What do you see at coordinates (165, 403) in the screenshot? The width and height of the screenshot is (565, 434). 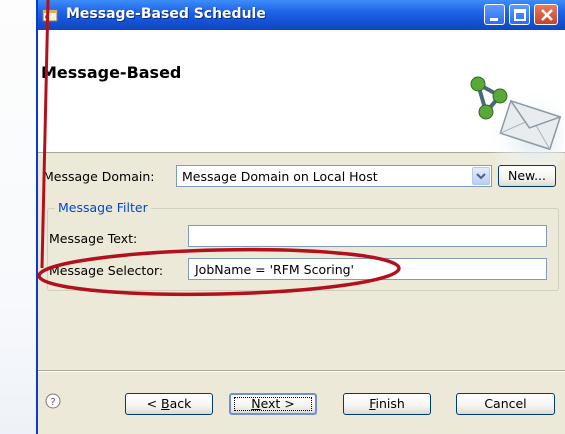 I see `back-mnemonic: B` at bounding box center [165, 403].